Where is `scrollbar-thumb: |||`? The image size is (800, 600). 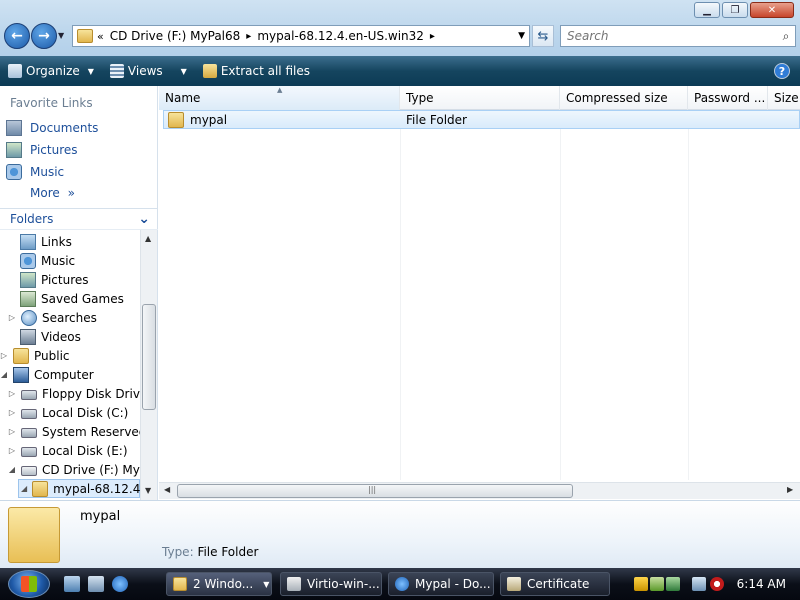 scrollbar-thumb: ||| is located at coordinates (375, 491).